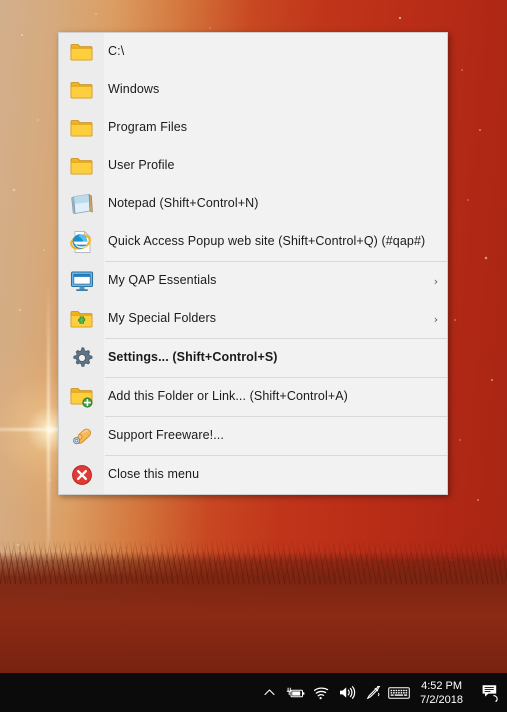 This screenshot has width=507, height=712. Describe the element at coordinates (141, 165) in the screenshot. I see `menu-item-label: User Profile` at that location.